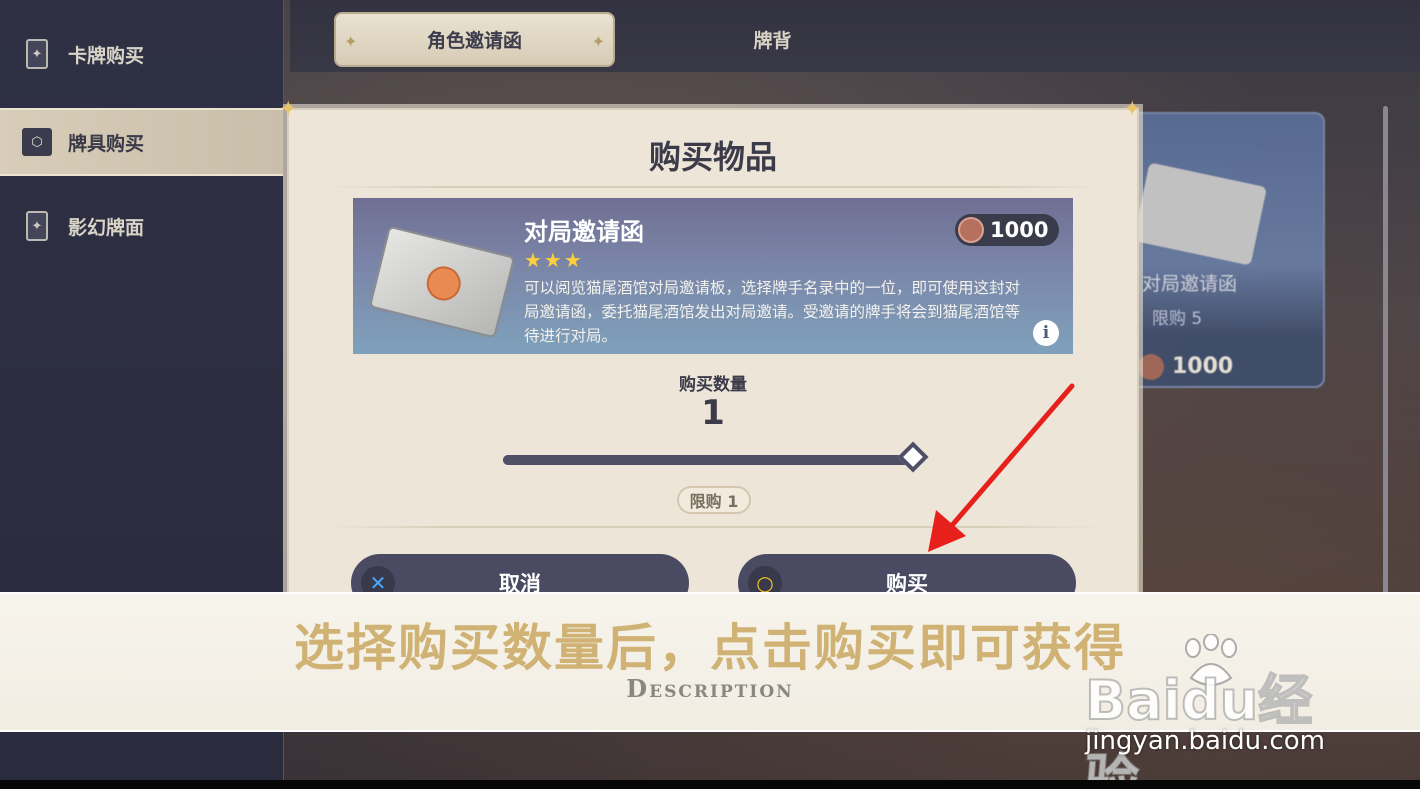 The image size is (1420, 789). I want to click on shop-item-price: 1000, so click(1203, 366).